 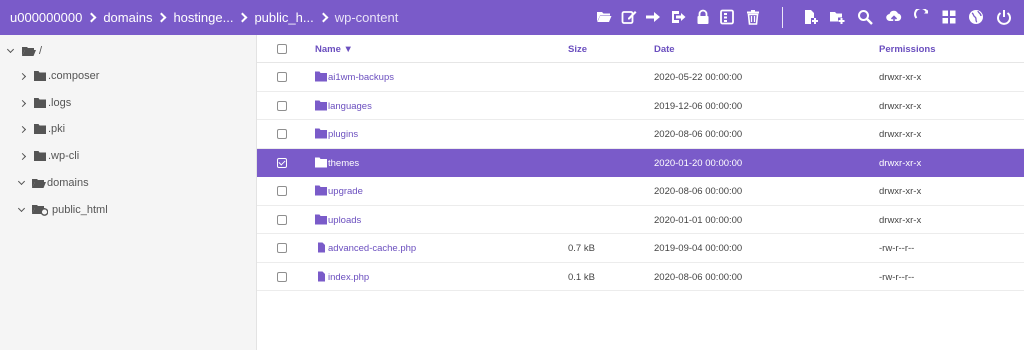 What do you see at coordinates (74, 76) in the screenshot?
I see `tree-item-label: .composer` at bounding box center [74, 76].